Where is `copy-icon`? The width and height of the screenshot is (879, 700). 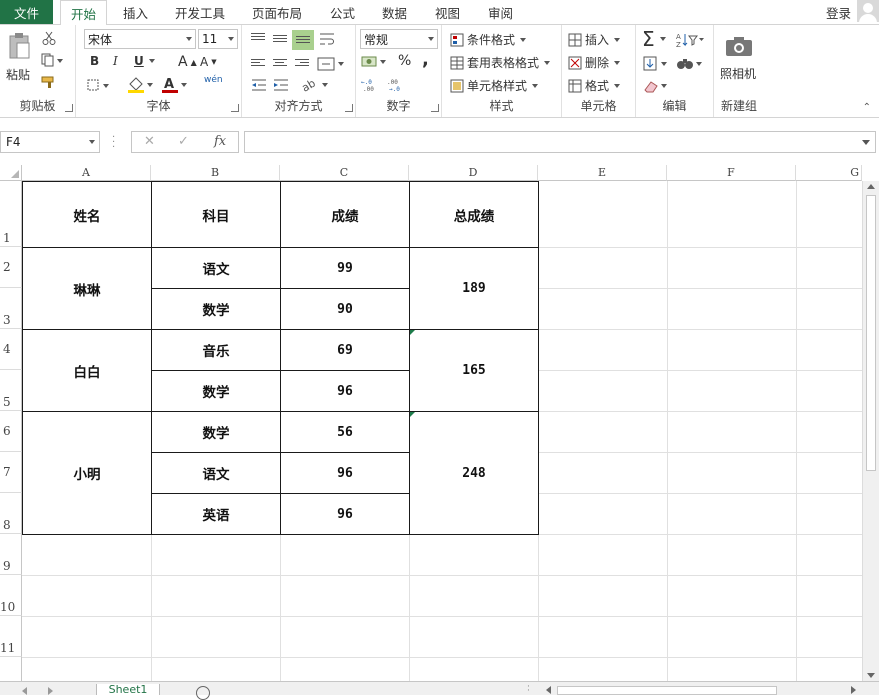 copy-icon is located at coordinates (52, 60).